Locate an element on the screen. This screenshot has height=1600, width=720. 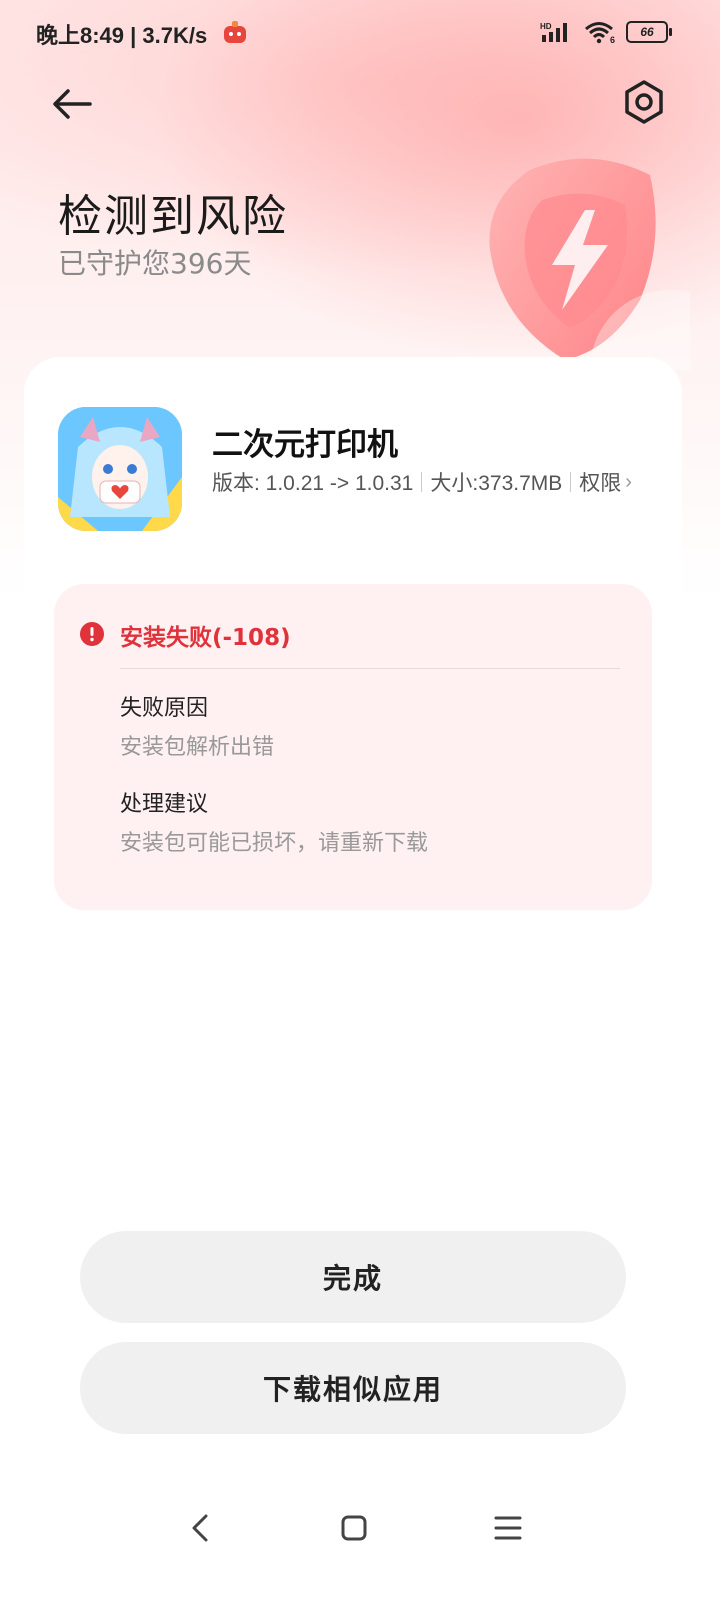
suggestion-label: 处理建议 is located at coordinates (164, 804).